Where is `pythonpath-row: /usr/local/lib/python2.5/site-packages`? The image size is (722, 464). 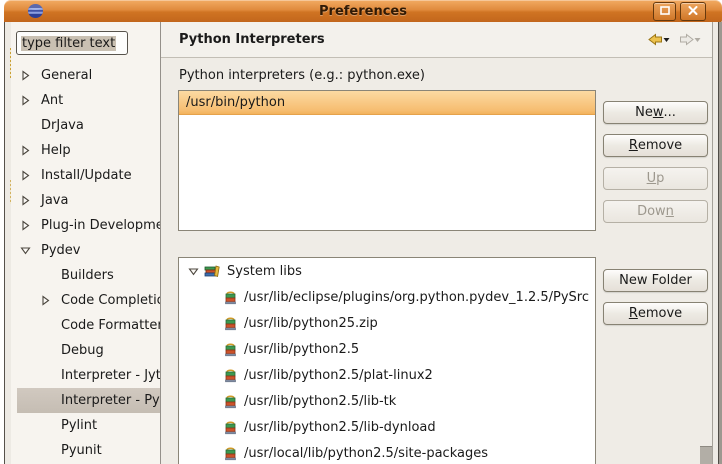 pythonpath-row: /usr/local/lib/python2.5/site-packages is located at coordinates (387, 452).